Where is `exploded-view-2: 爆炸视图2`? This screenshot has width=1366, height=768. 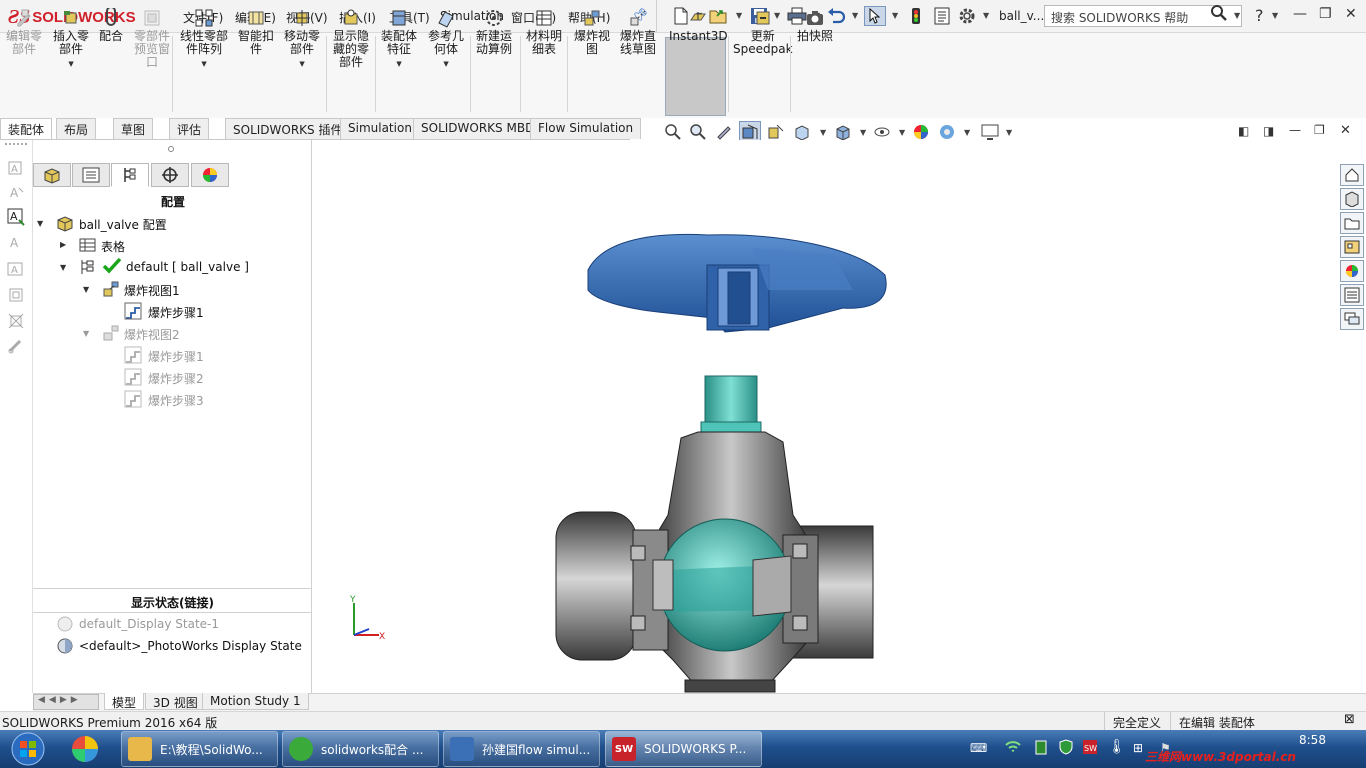
exploded-view-2: 爆炸视图2 is located at coordinates (152, 334).